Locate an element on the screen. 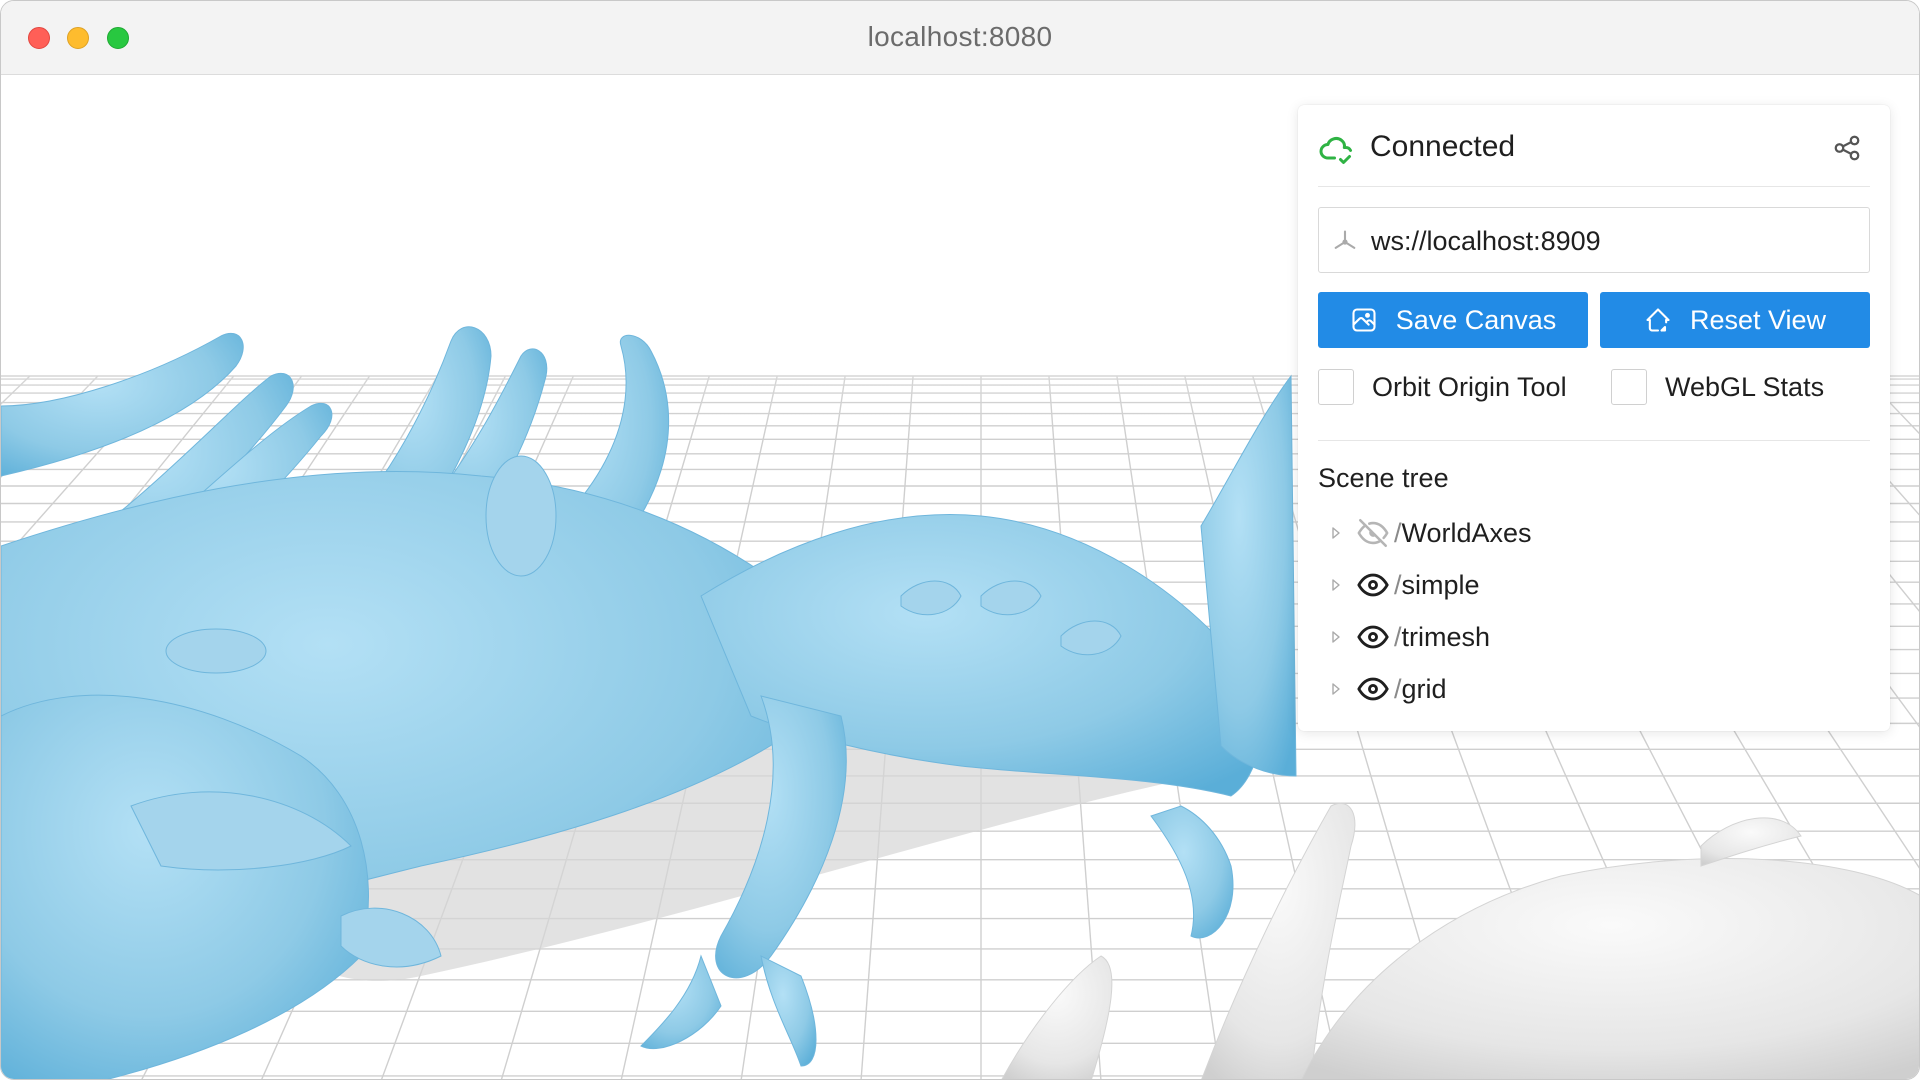 The width and height of the screenshot is (1920, 1080). panel-header: Connected is located at coordinates (1594, 156).